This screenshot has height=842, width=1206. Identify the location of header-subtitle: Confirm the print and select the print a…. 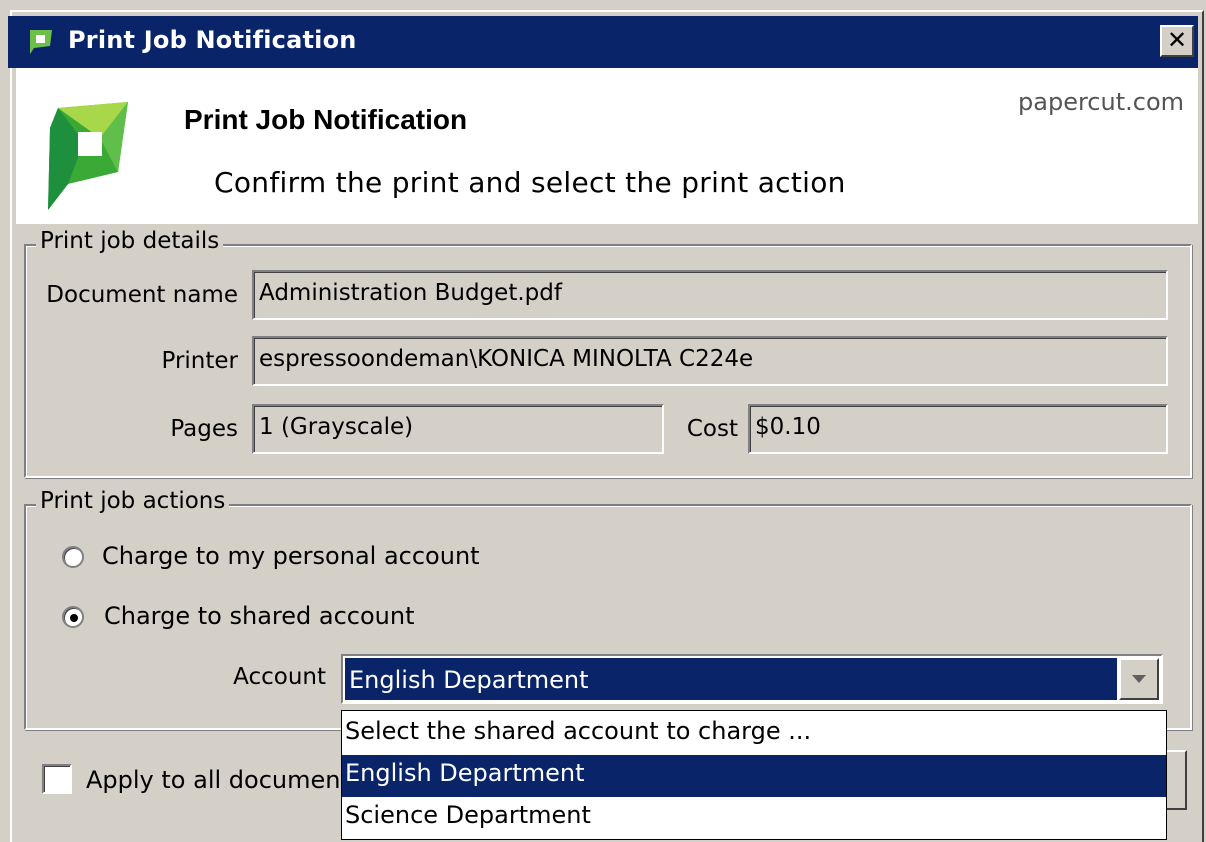
(530, 182).